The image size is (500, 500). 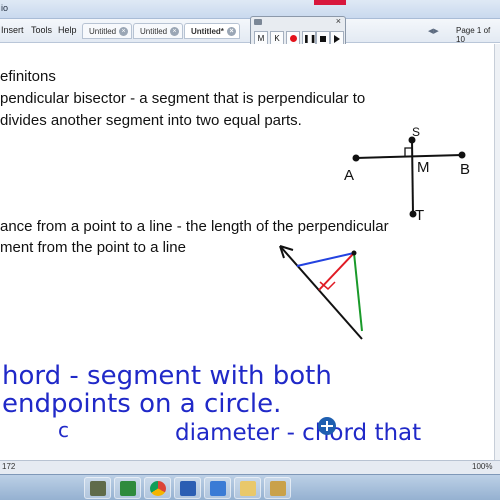 I want to click on label-b: B, so click(x=465, y=169).